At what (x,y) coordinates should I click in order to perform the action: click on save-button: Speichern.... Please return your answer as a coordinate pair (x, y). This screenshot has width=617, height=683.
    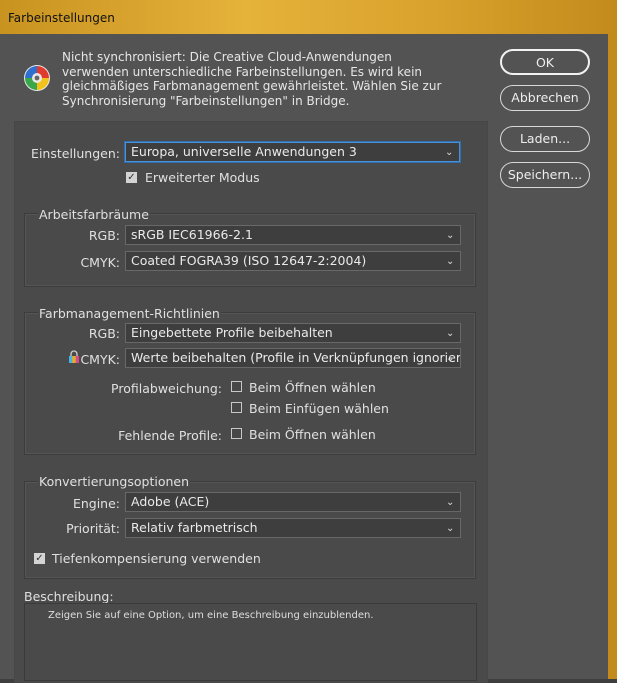
    Looking at the image, I should click on (545, 175).